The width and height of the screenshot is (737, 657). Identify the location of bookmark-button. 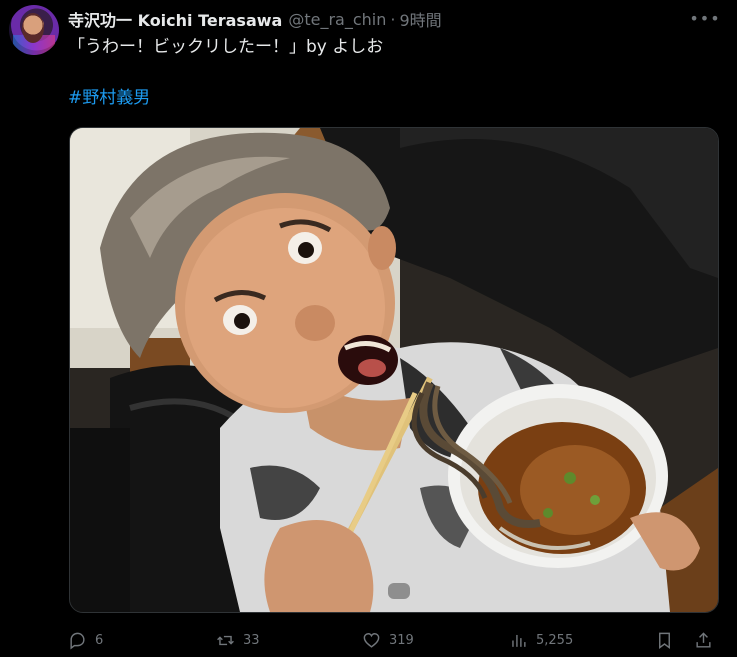
(664, 640).